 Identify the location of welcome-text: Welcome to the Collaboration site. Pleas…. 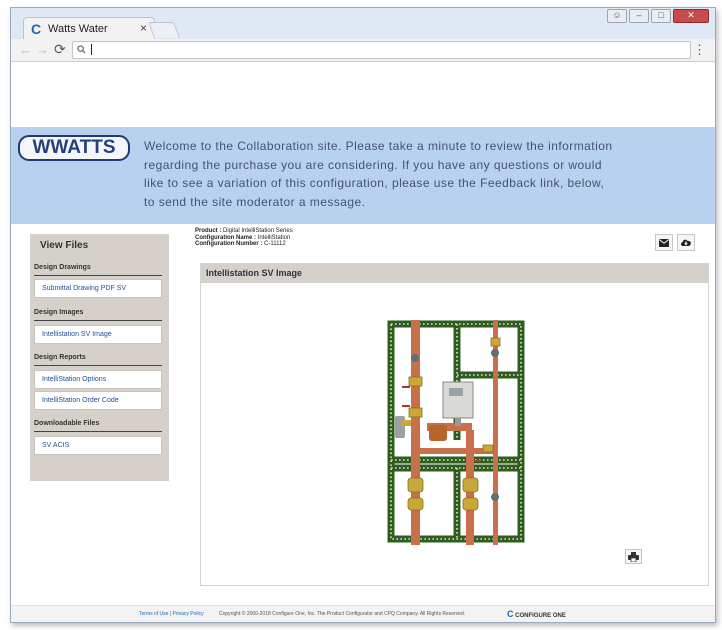
(378, 174).